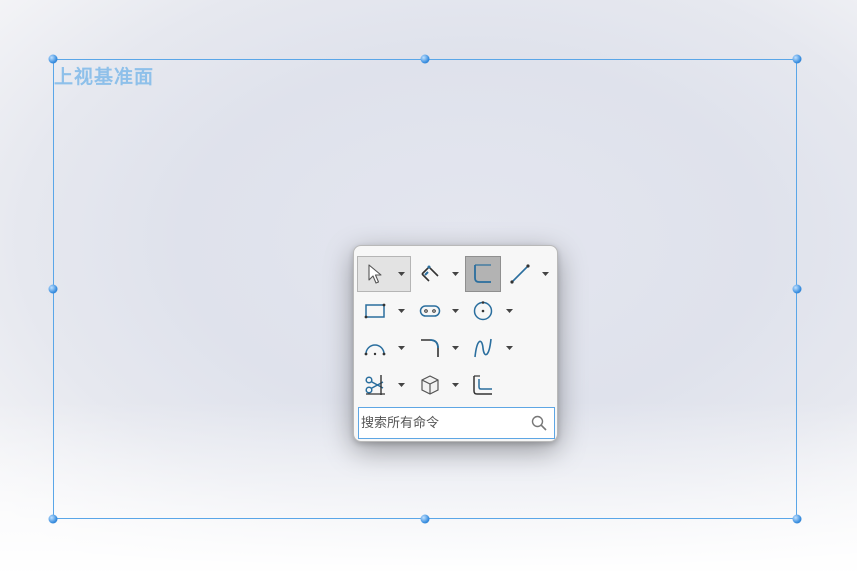 This screenshot has width=857, height=571. I want to click on slot-button, so click(430, 311).